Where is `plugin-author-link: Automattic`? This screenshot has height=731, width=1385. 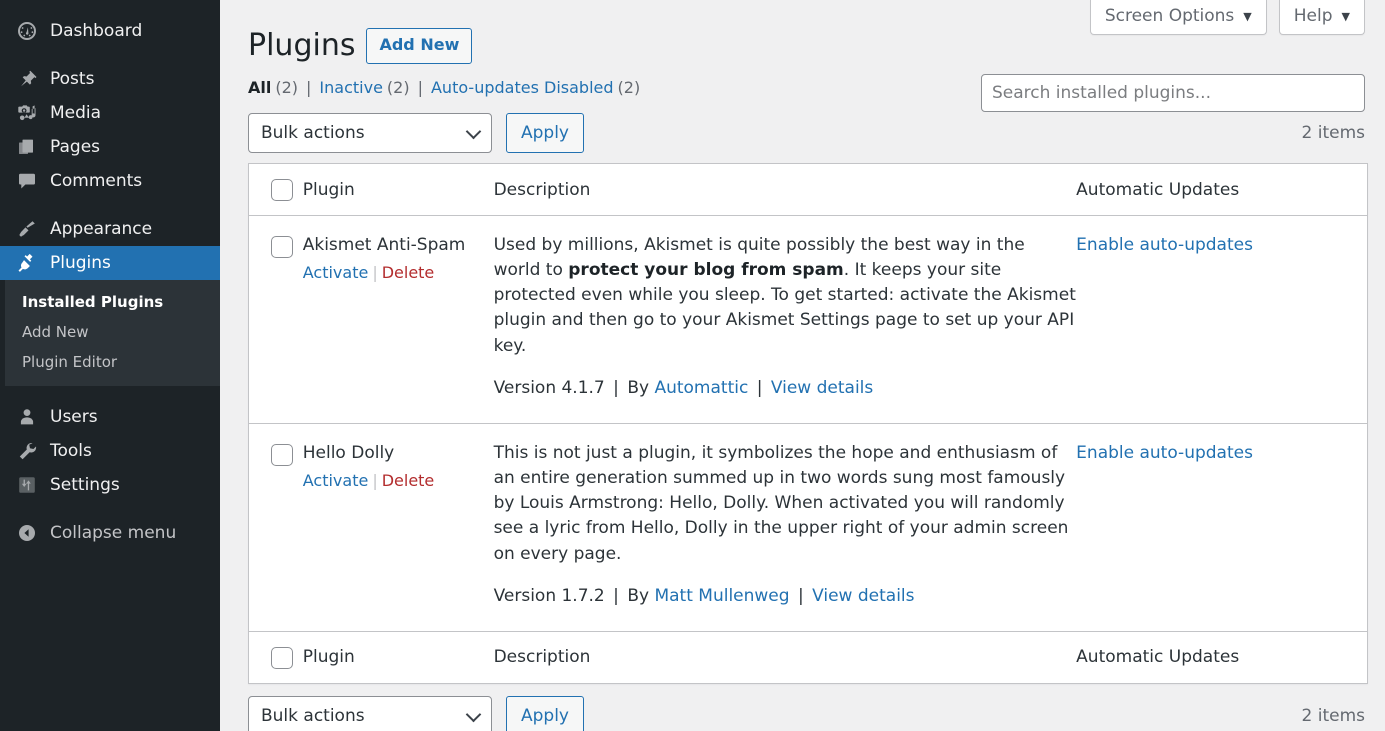
plugin-author-link: Automattic is located at coordinates (701, 388).